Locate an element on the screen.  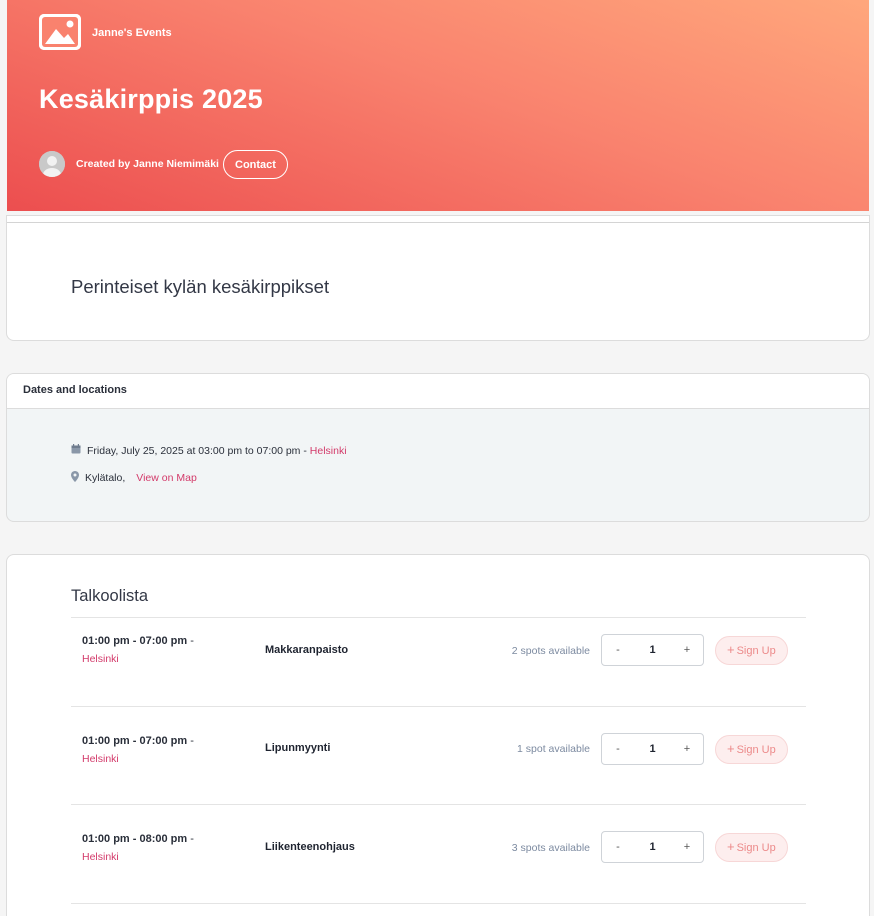
slot-name: Liikenteenohjaus is located at coordinates (310, 847).